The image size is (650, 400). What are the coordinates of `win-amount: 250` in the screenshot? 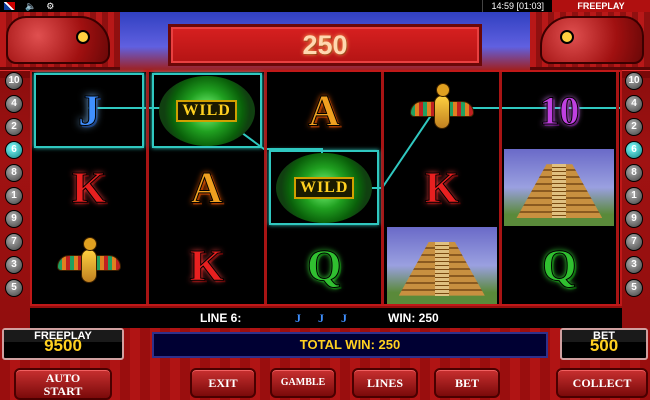 It's located at (325, 45).